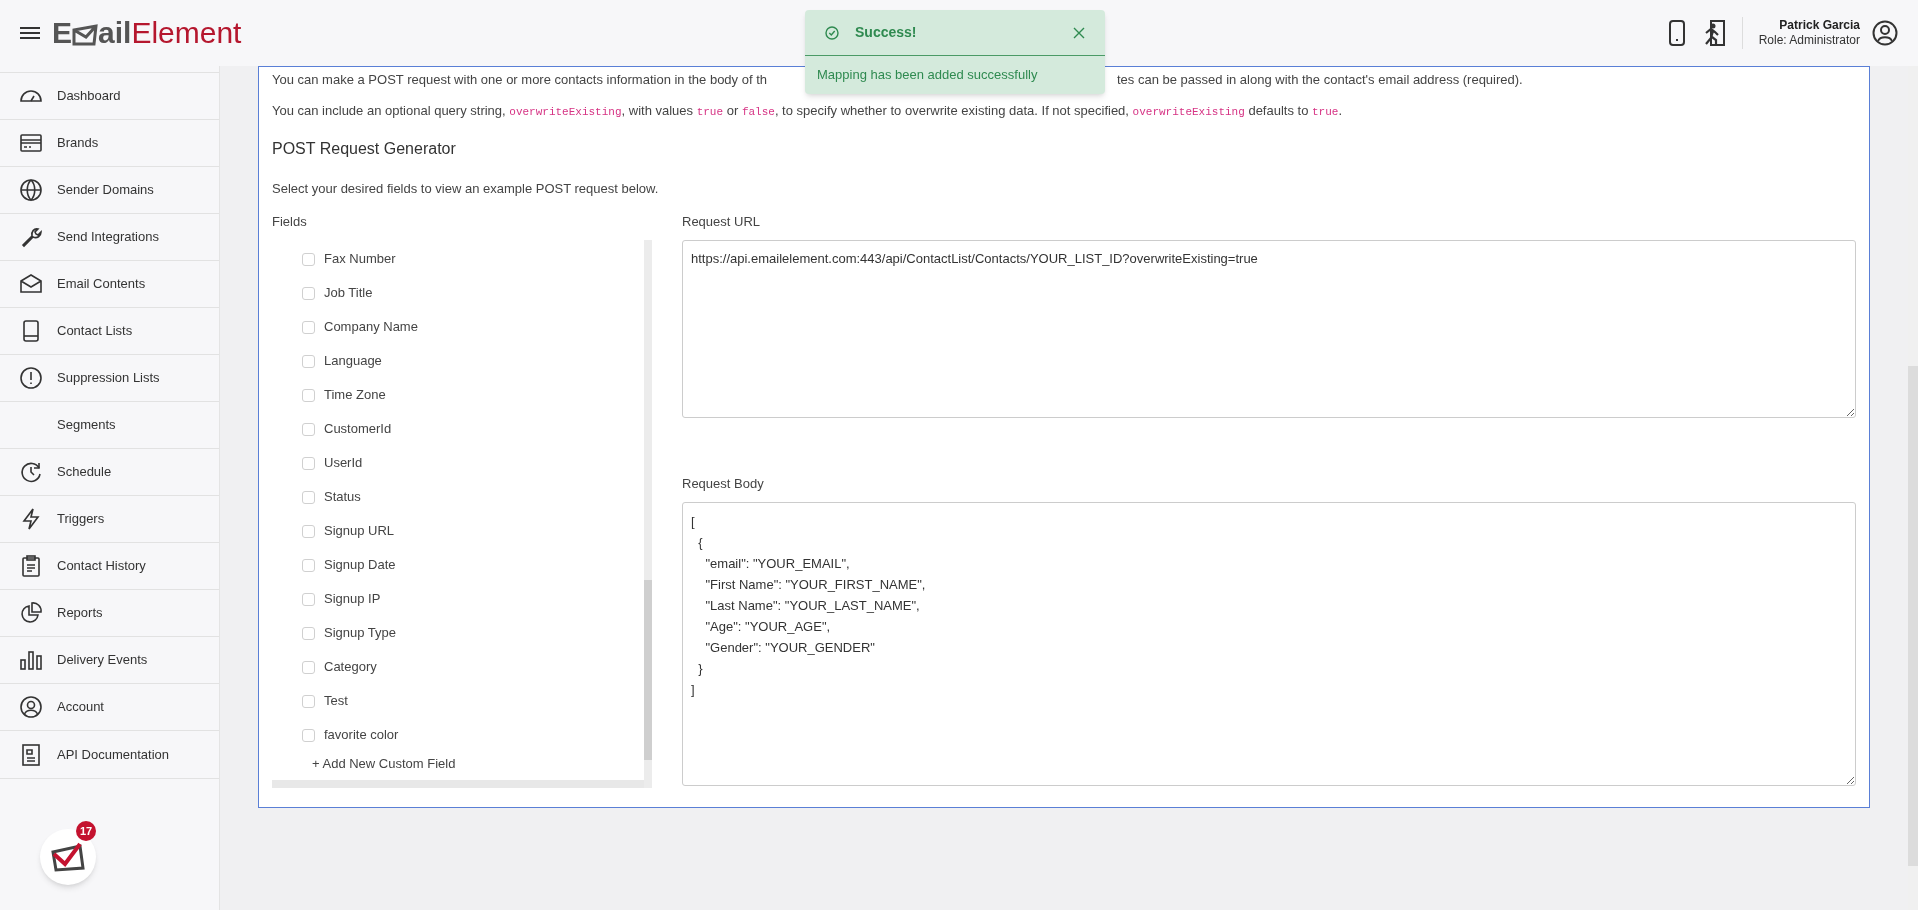 Image resolution: width=1918 pixels, height=910 pixels. What do you see at coordinates (68, 857) in the screenshot?
I see `app-logo-icon` at bounding box center [68, 857].